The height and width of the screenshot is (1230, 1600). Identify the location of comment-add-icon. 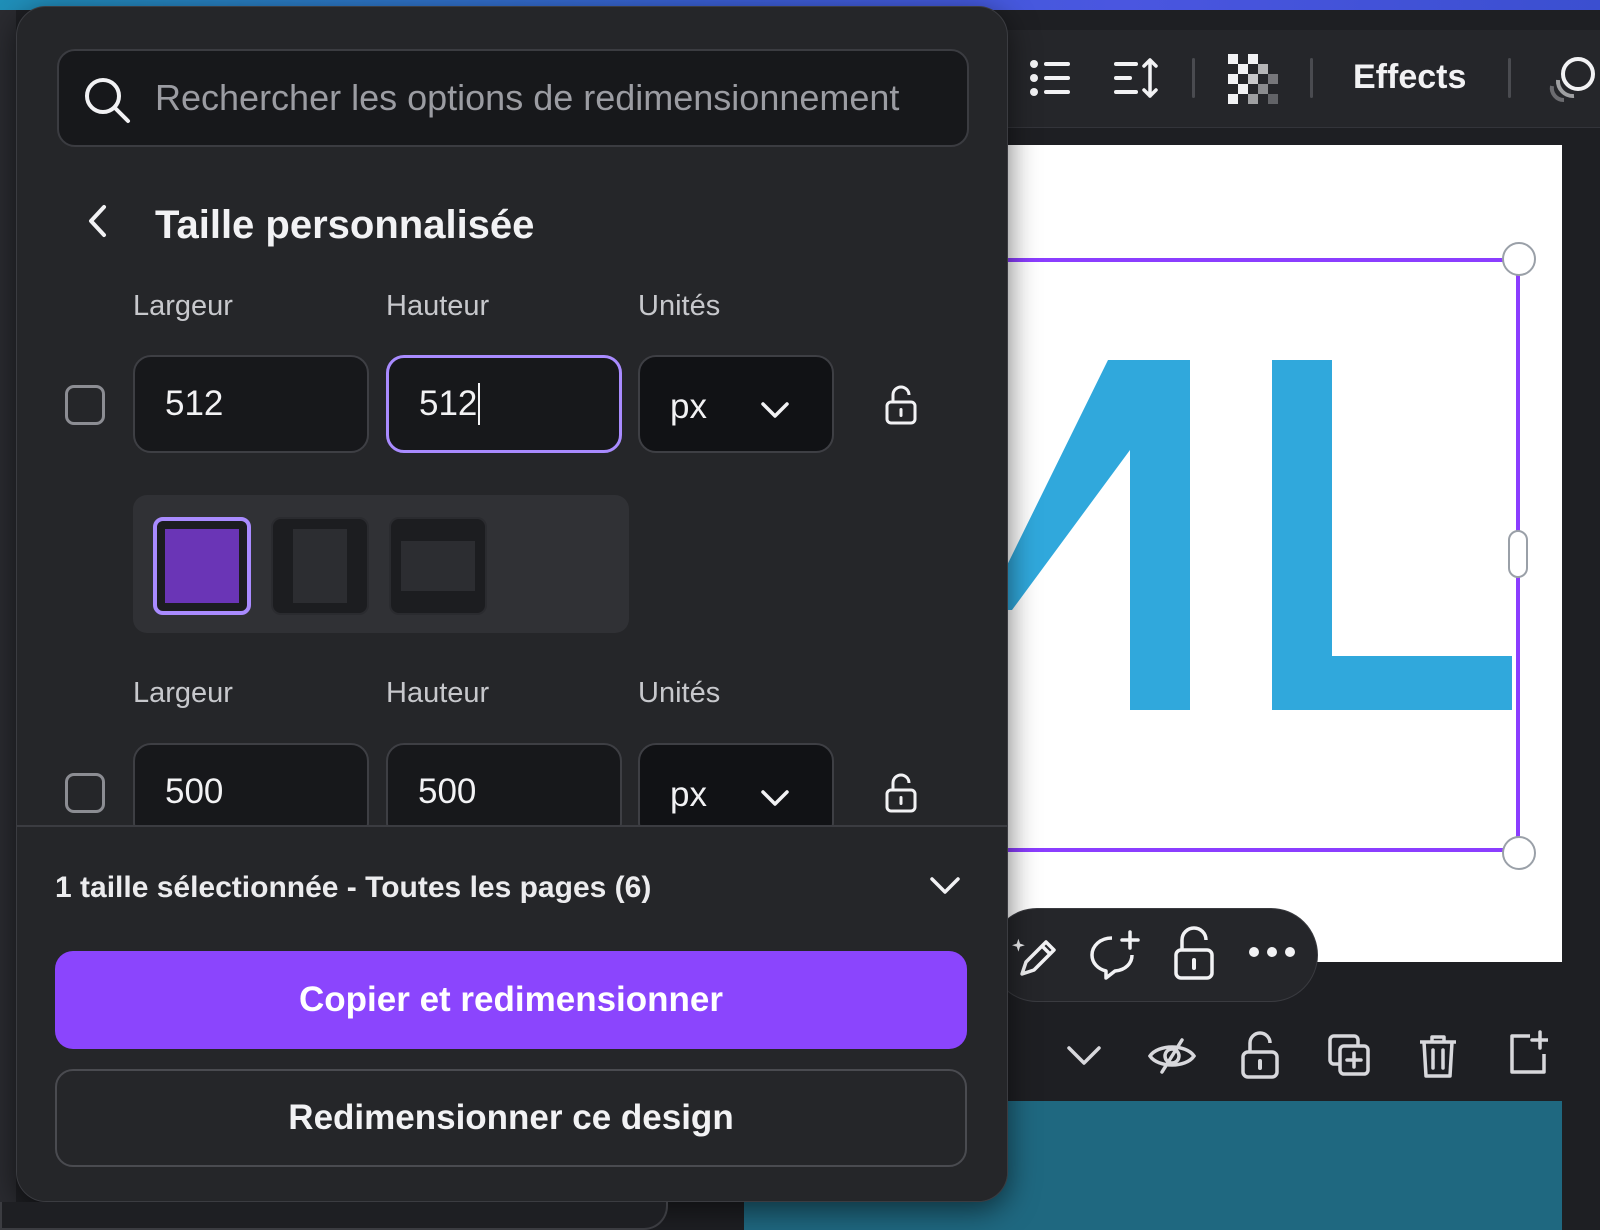
(1114, 956).